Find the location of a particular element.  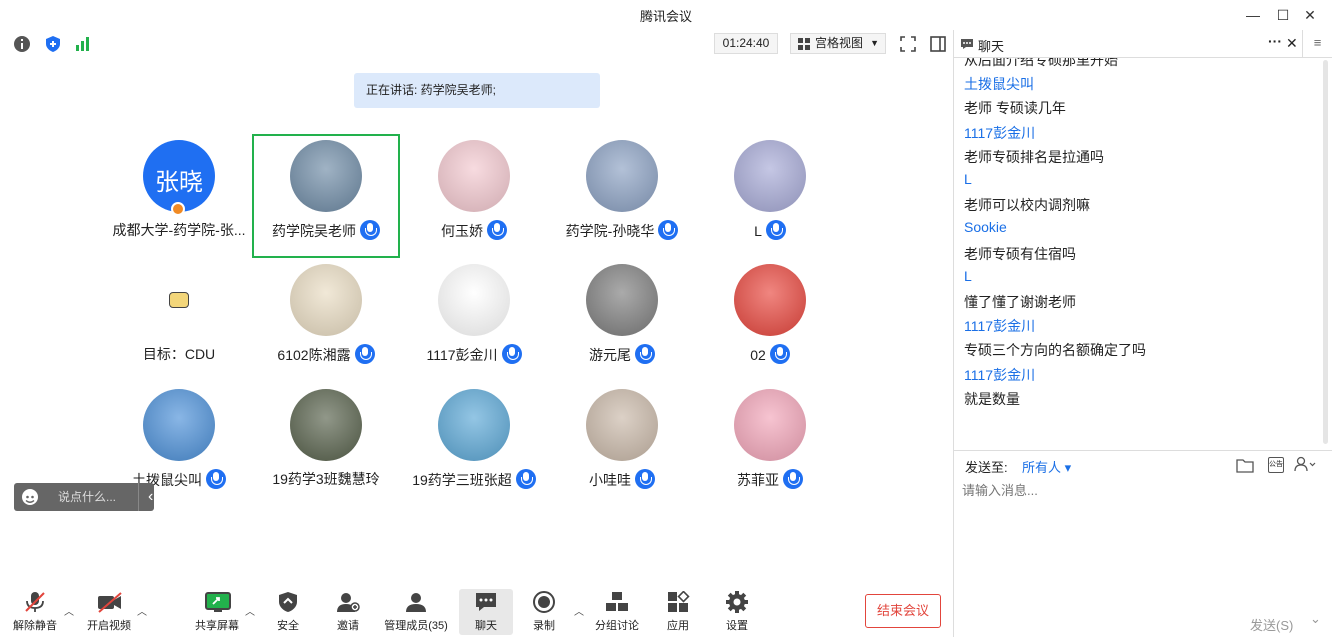

participant-name: 19药学3班魏慧玲 is located at coordinates (326, 479).